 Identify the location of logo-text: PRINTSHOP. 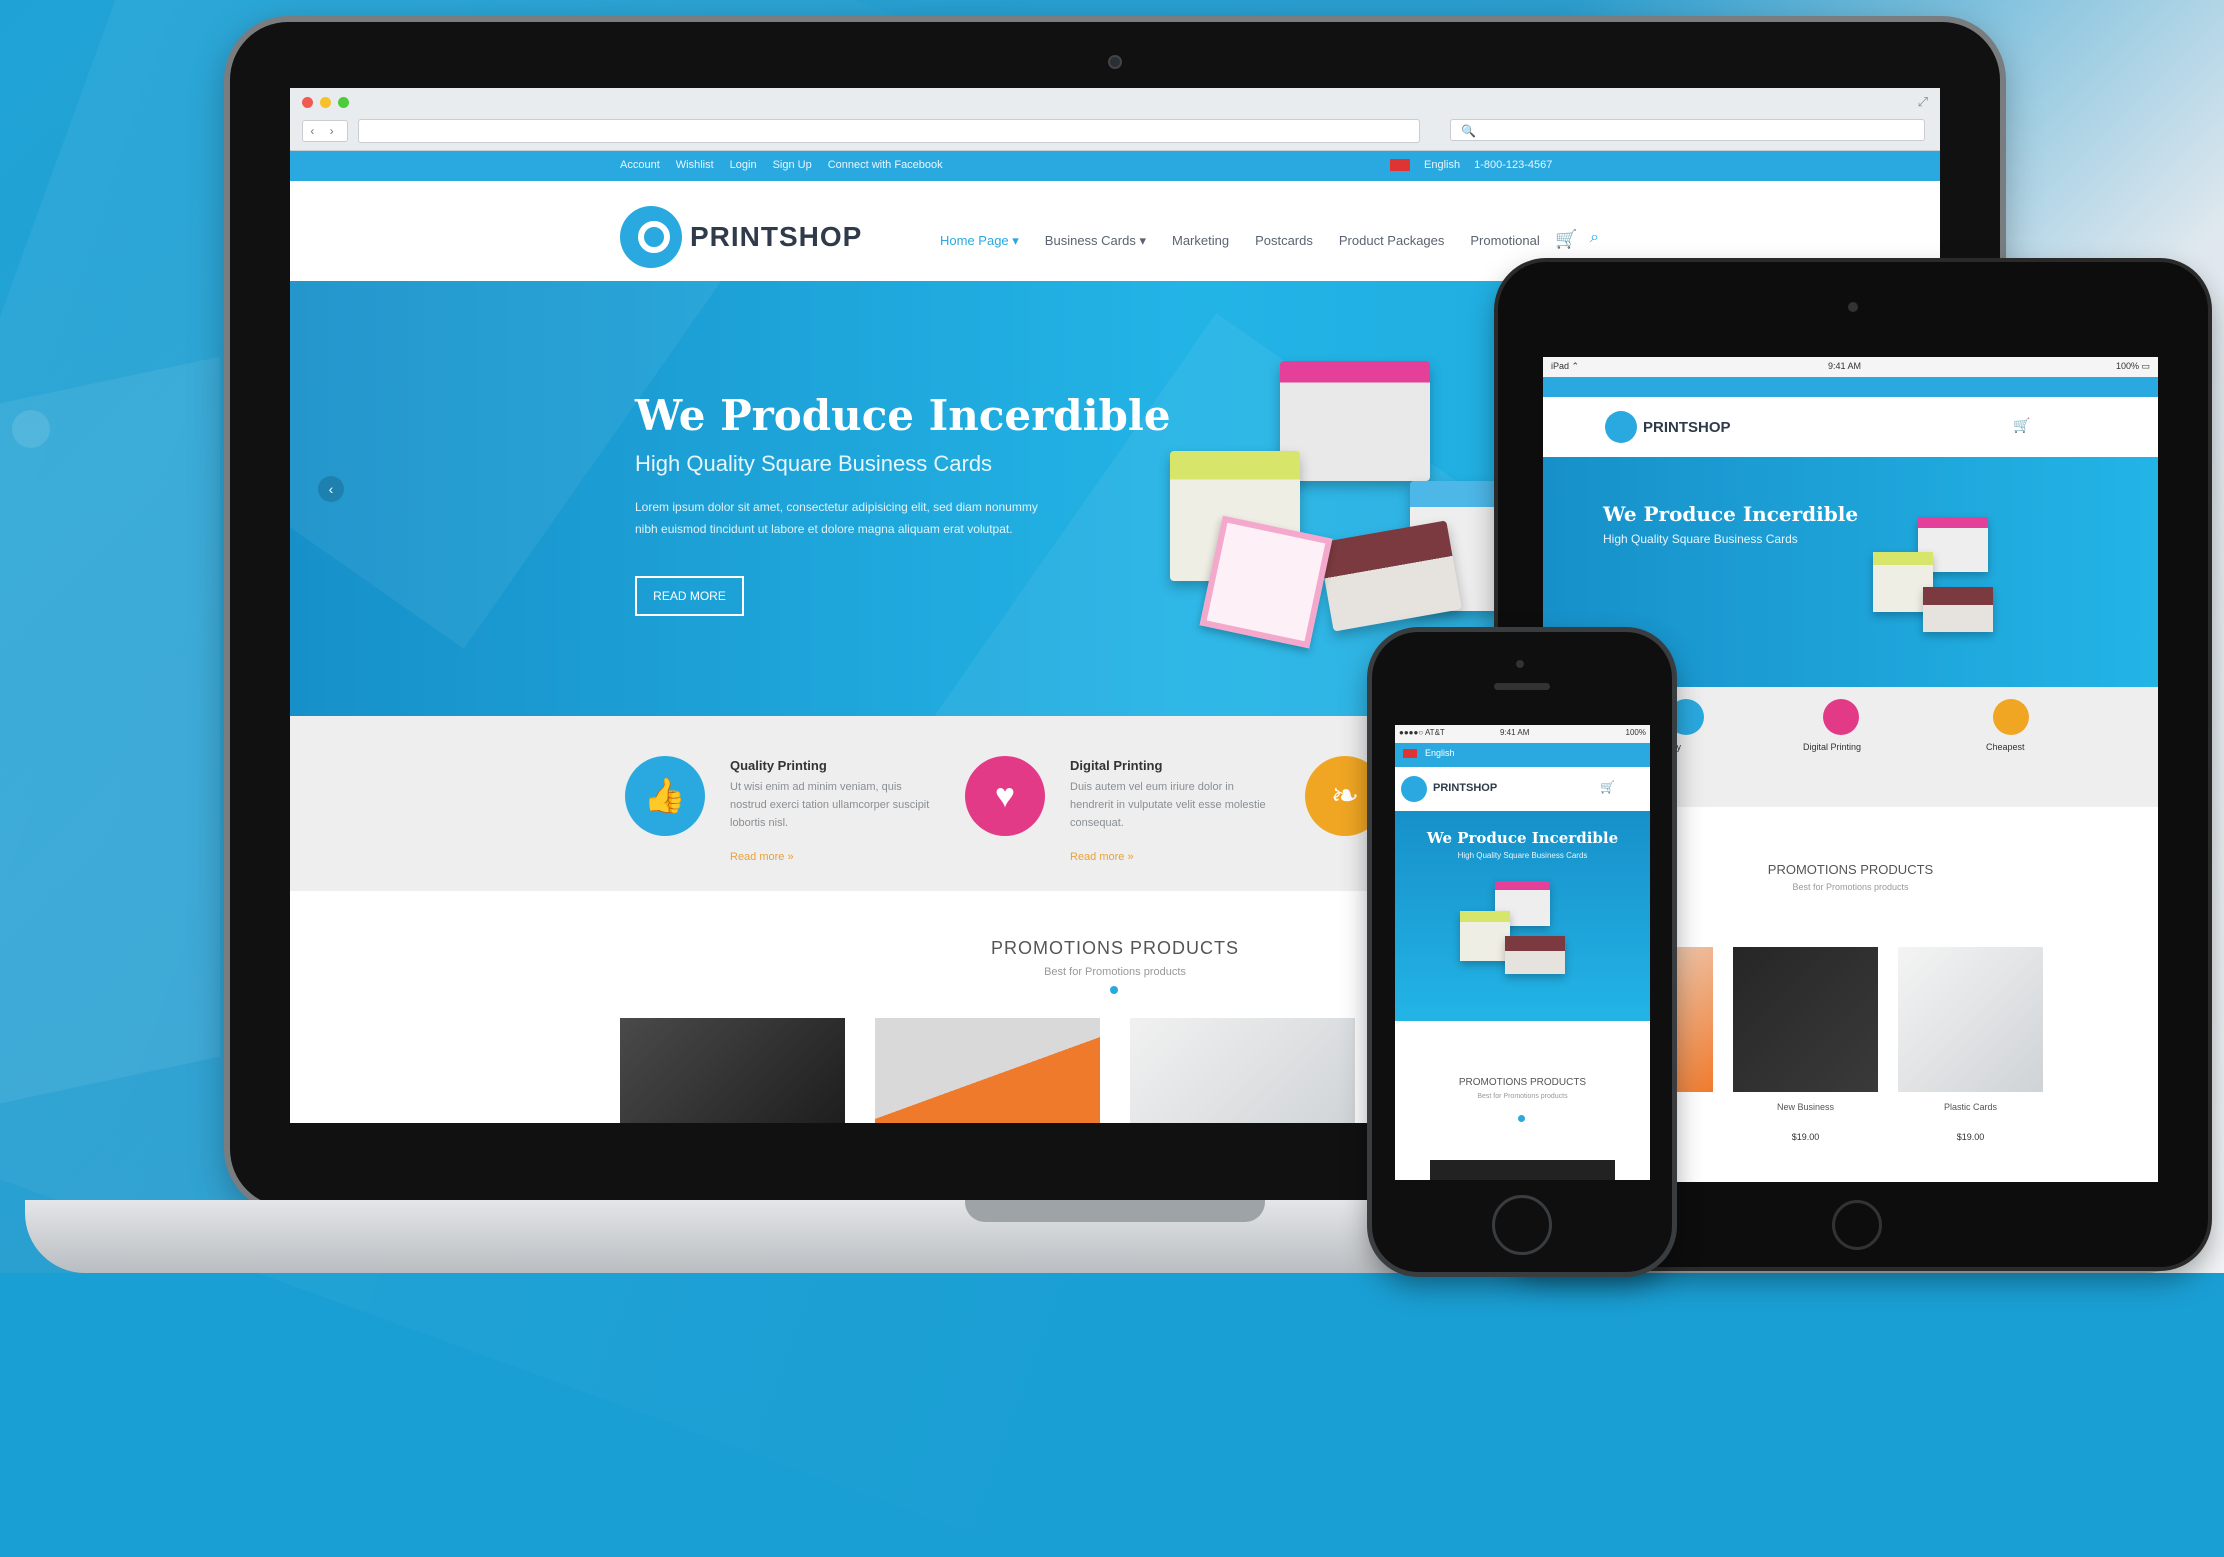
(776, 237).